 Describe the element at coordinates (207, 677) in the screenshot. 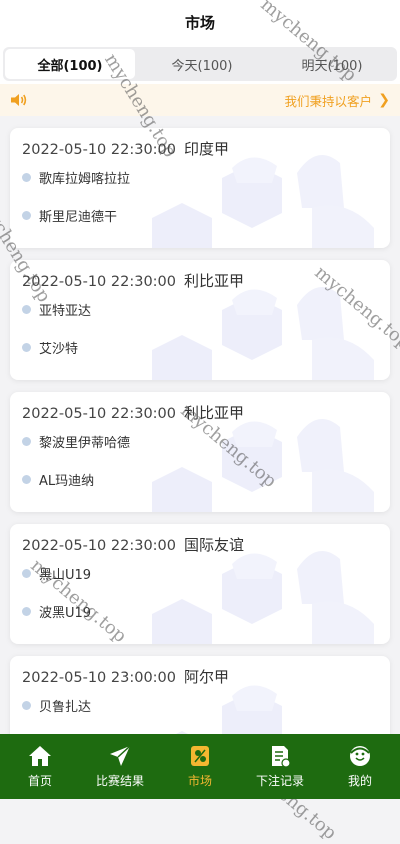

I see `league-name: 阿尔甲` at that location.